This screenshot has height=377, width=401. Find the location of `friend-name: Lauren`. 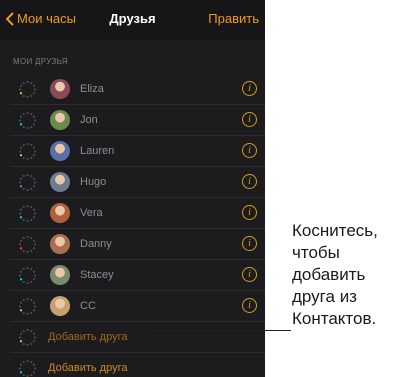

friend-name: Lauren is located at coordinates (97, 151).